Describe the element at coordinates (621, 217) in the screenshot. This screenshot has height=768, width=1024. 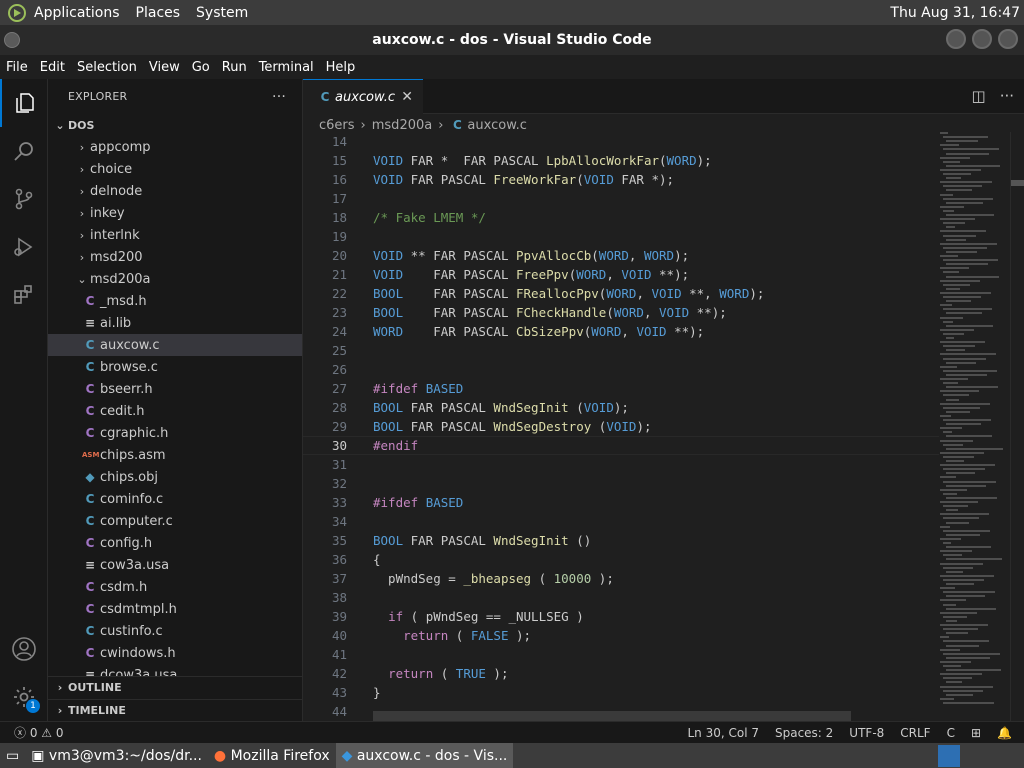
I see `code-line: 18 /* Fake LMEM */` at that location.